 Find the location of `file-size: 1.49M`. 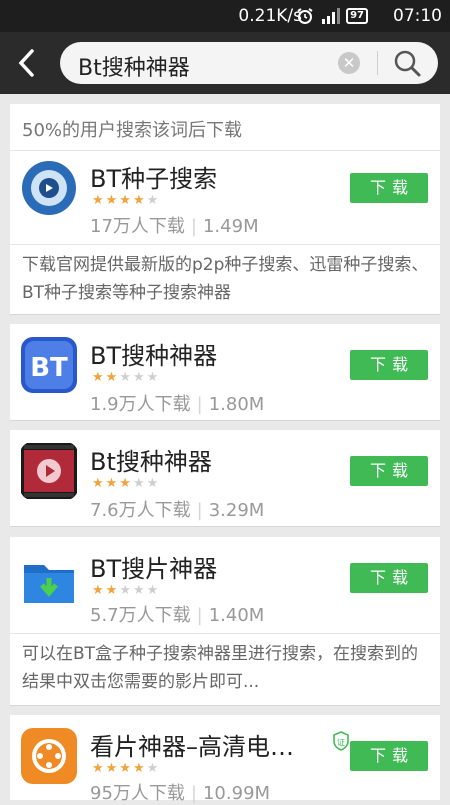

file-size: 1.49M is located at coordinates (230, 226).